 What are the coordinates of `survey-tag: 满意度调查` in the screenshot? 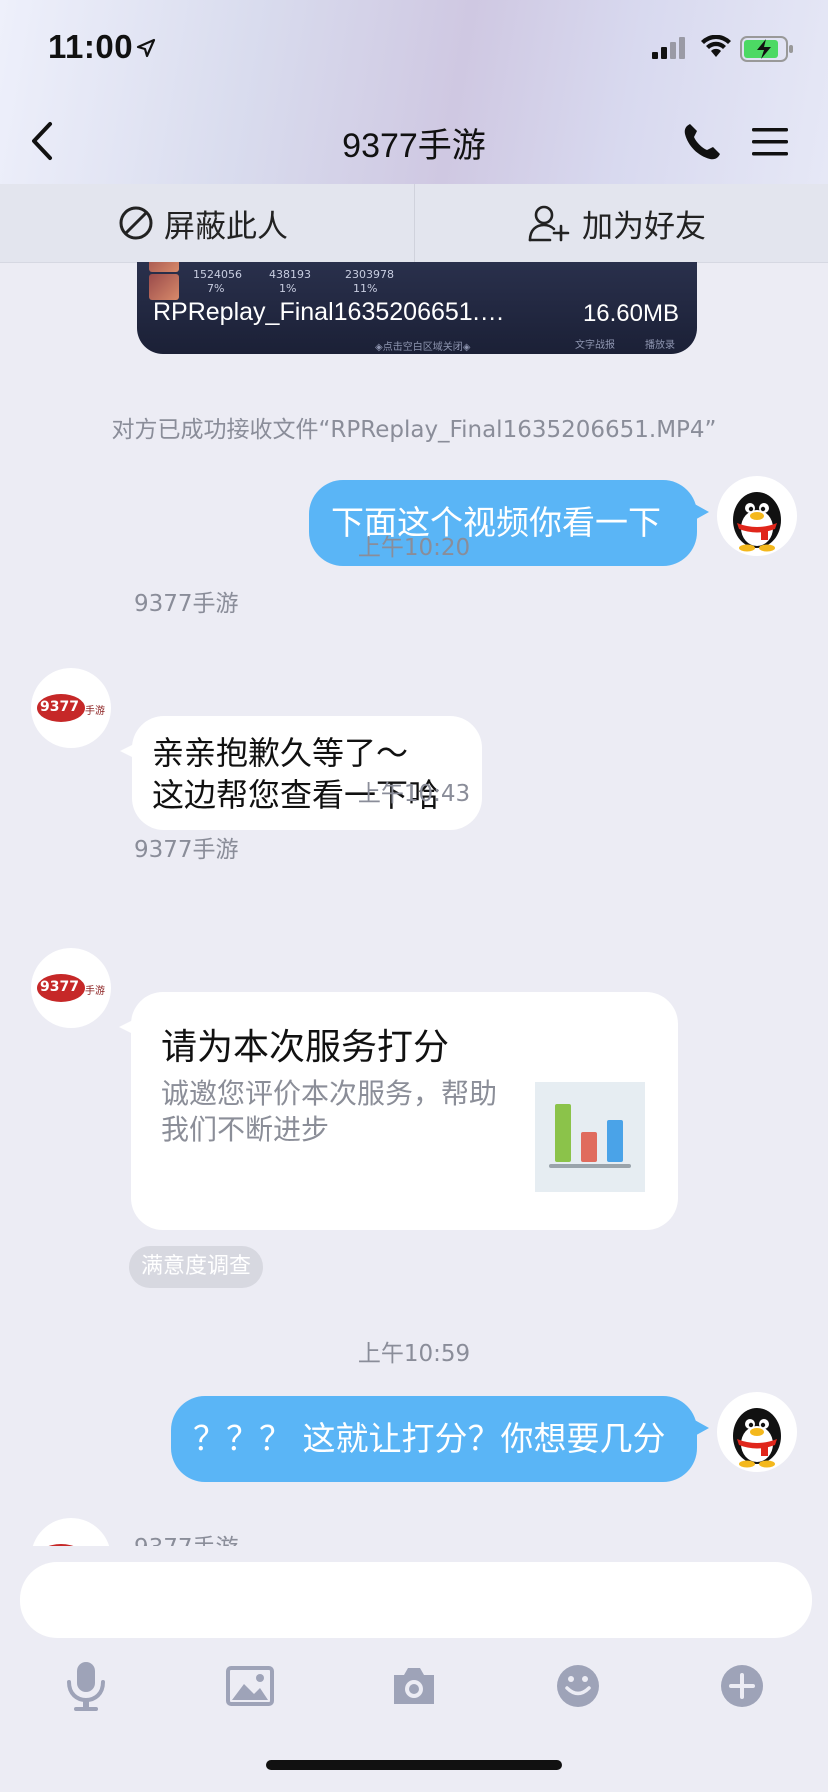 It's located at (196, 1267).